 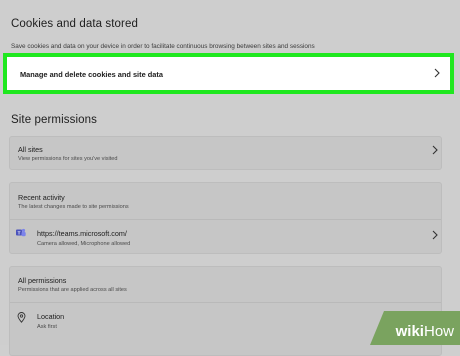 What do you see at coordinates (91, 74) in the screenshot?
I see `manage-cookies-label: Manage and delete cookies and site data` at bounding box center [91, 74].